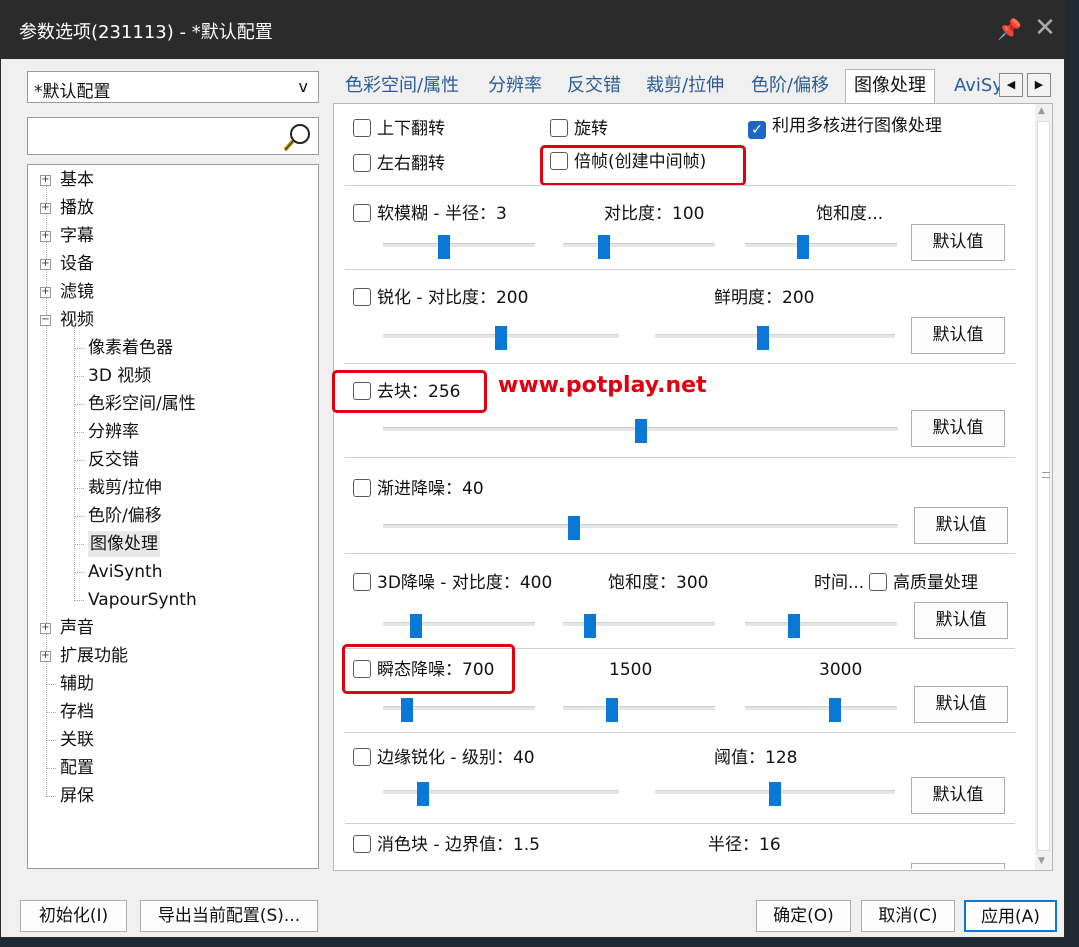  Describe the element at coordinates (845, 127) in the screenshot. I see `multicore-checkbox: ✓ 利用多核进行图像处理` at that location.